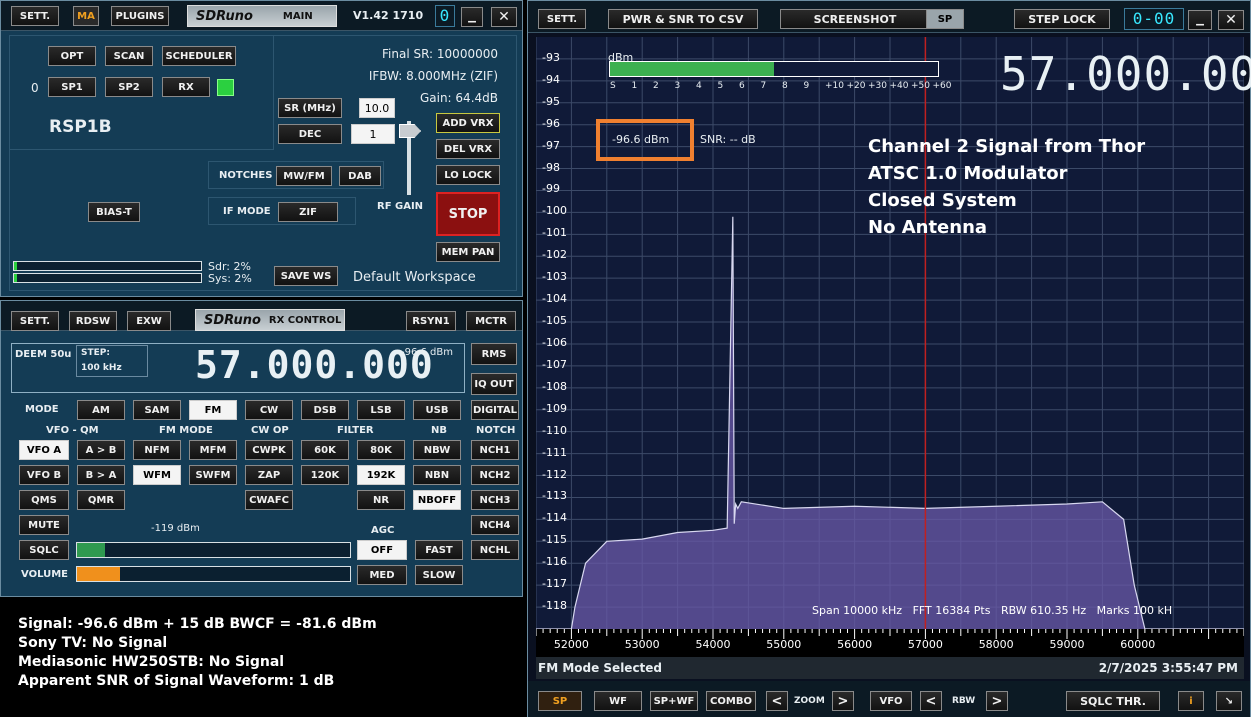 The image size is (1251, 717). What do you see at coordinates (437, 475) in the screenshot?
I see `nbn-button: NBN` at bounding box center [437, 475].